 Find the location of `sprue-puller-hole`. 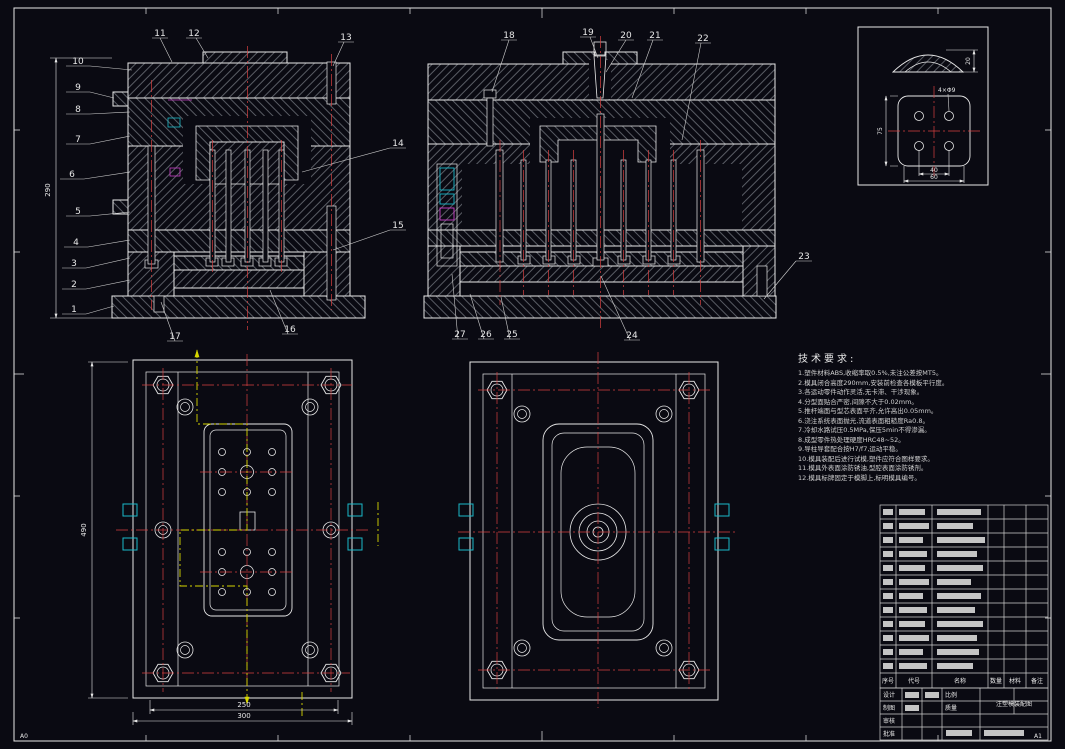

sprue-puller-hole is located at coordinates (247, 521).